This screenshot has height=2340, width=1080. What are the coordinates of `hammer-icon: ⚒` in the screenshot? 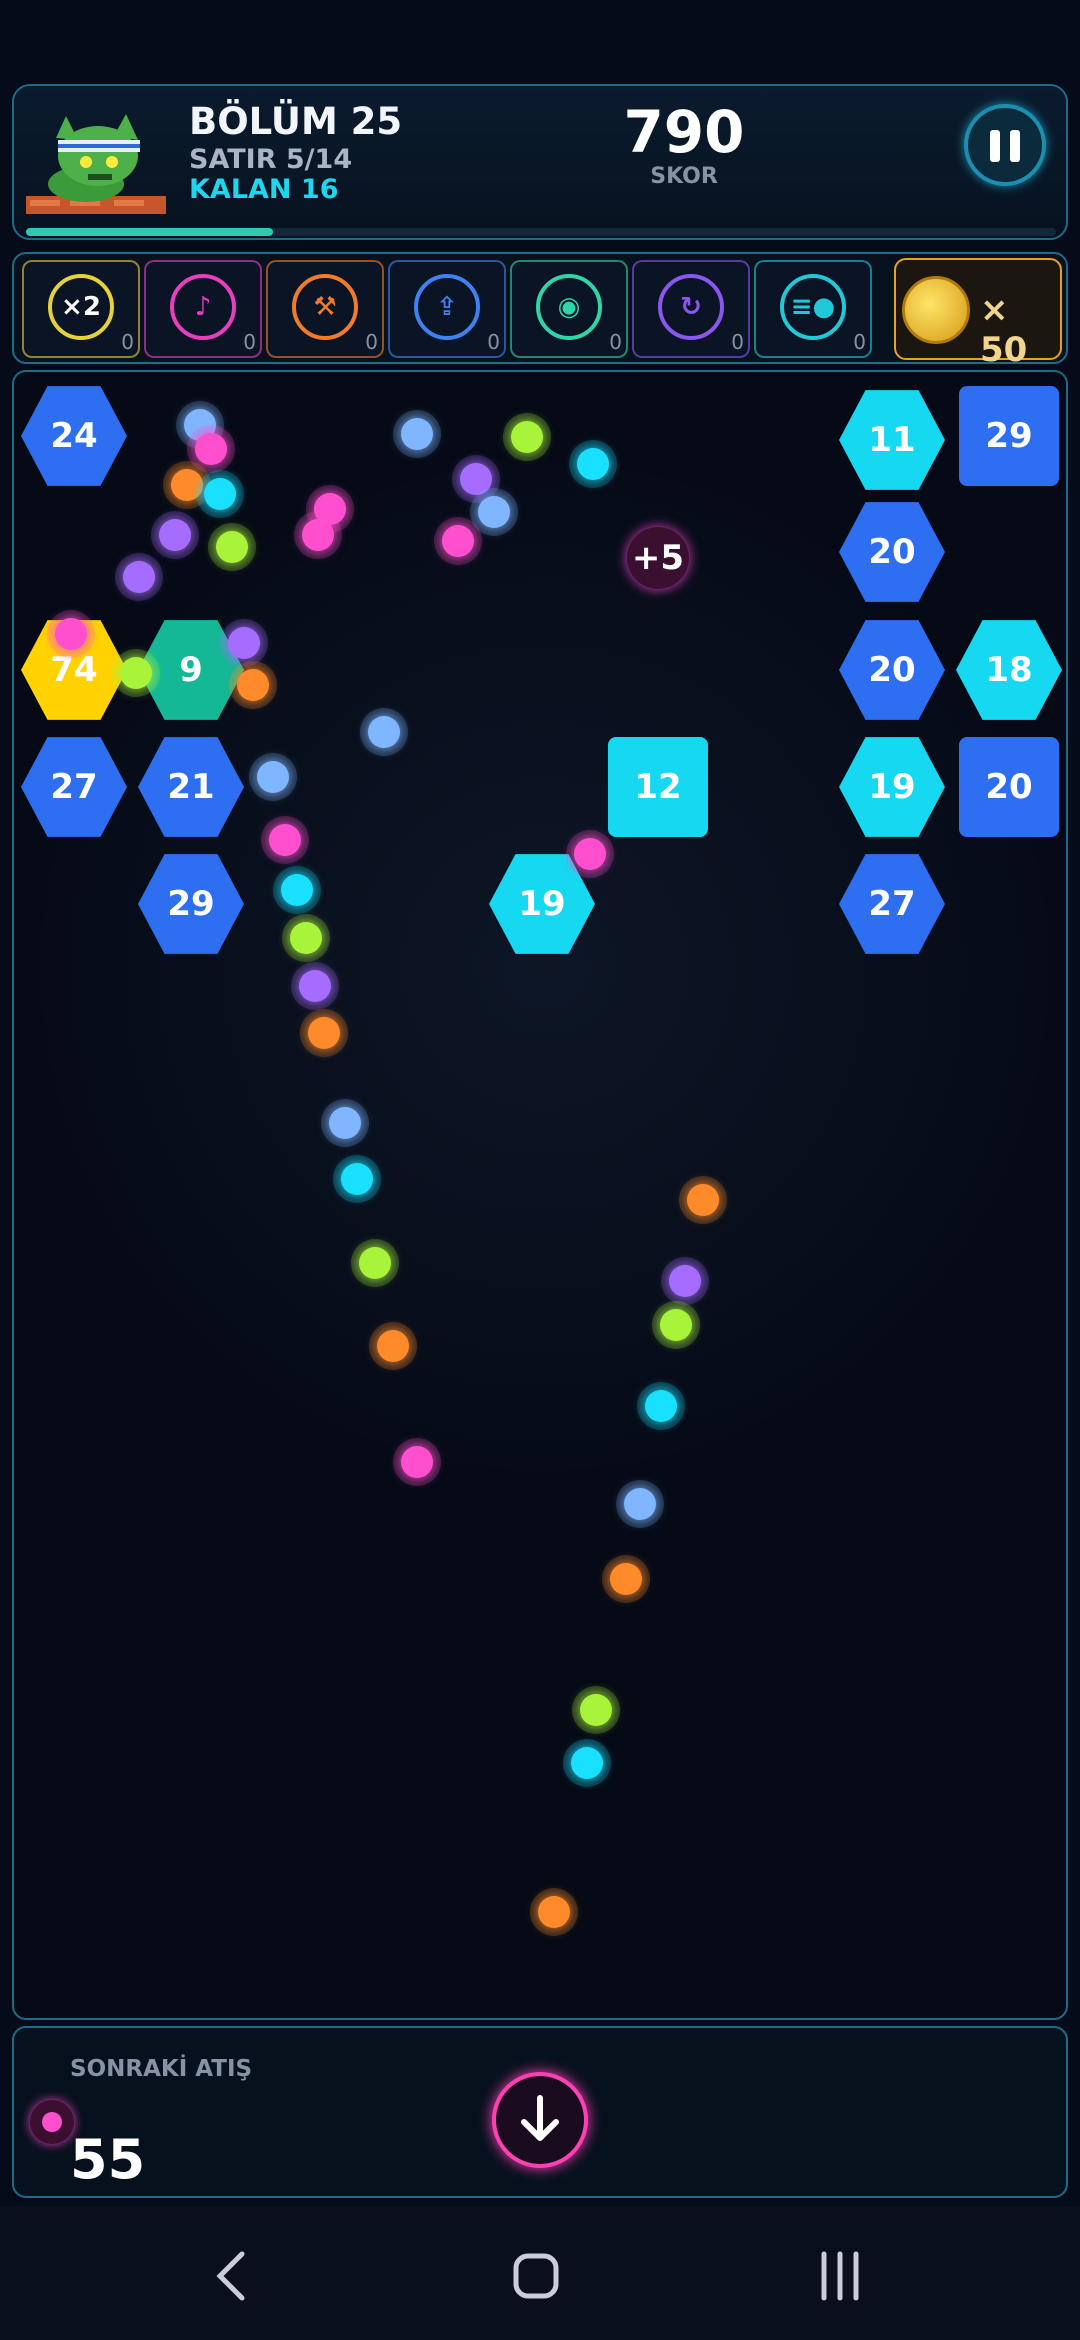 It's located at (325, 307).